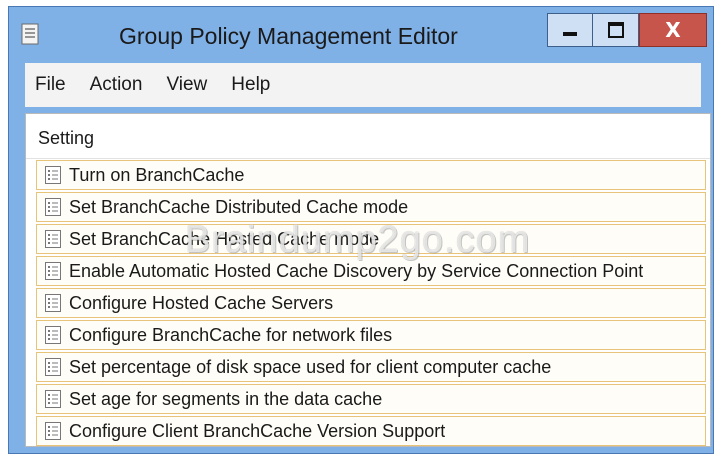  I want to click on maximize-icon, so click(615, 30).